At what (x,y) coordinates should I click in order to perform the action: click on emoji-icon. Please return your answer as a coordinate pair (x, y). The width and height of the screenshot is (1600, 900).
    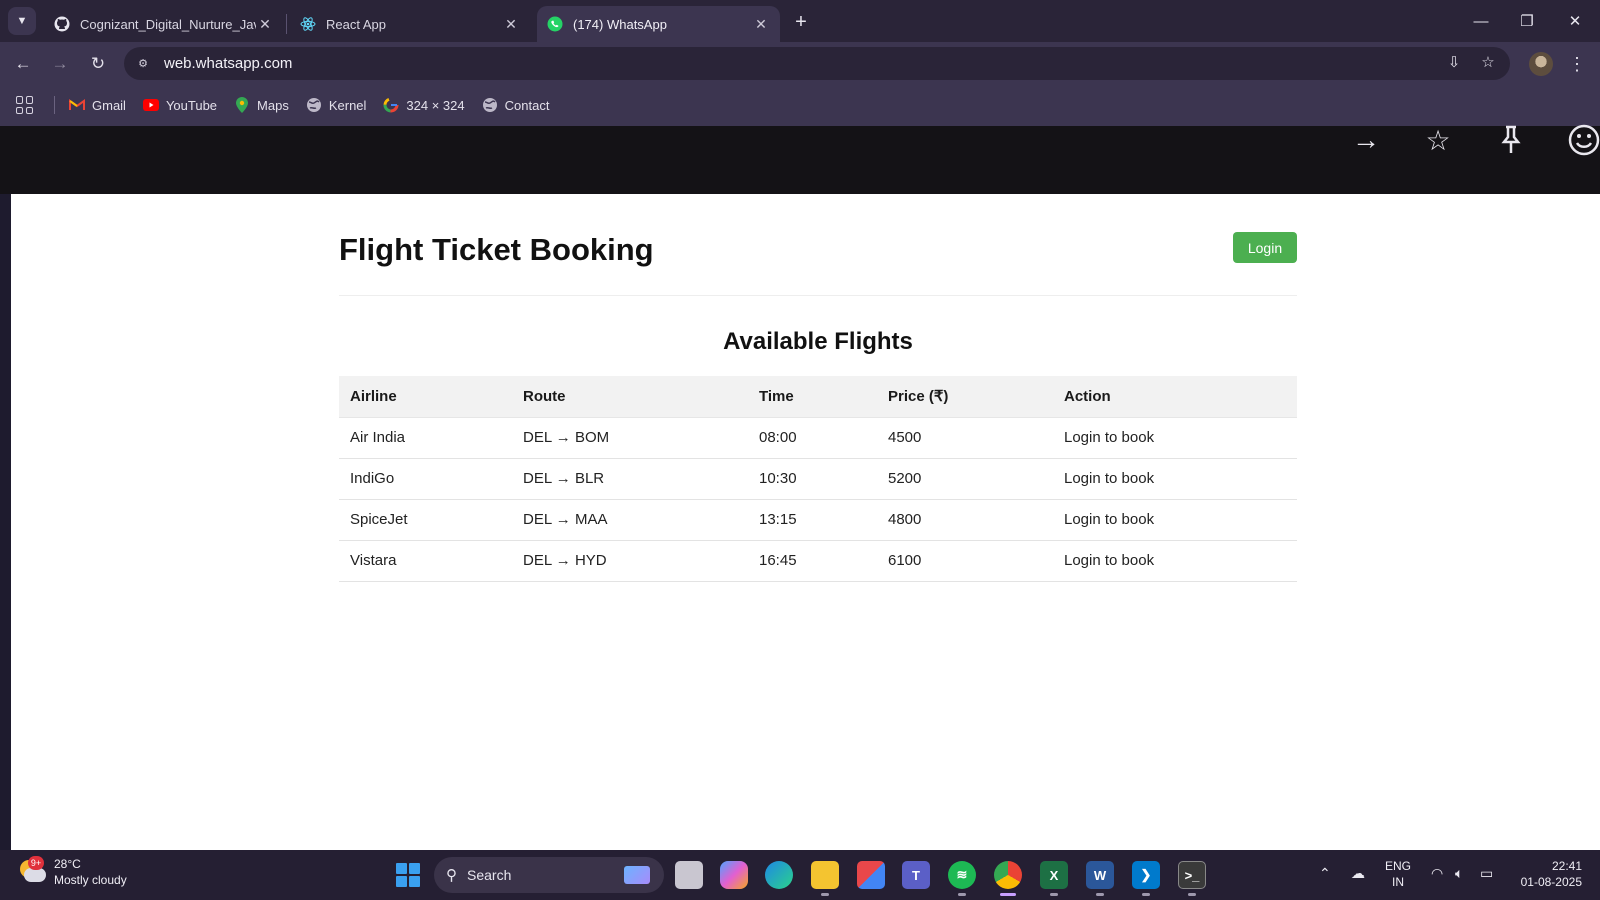
    Looking at the image, I should click on (1582, 140).